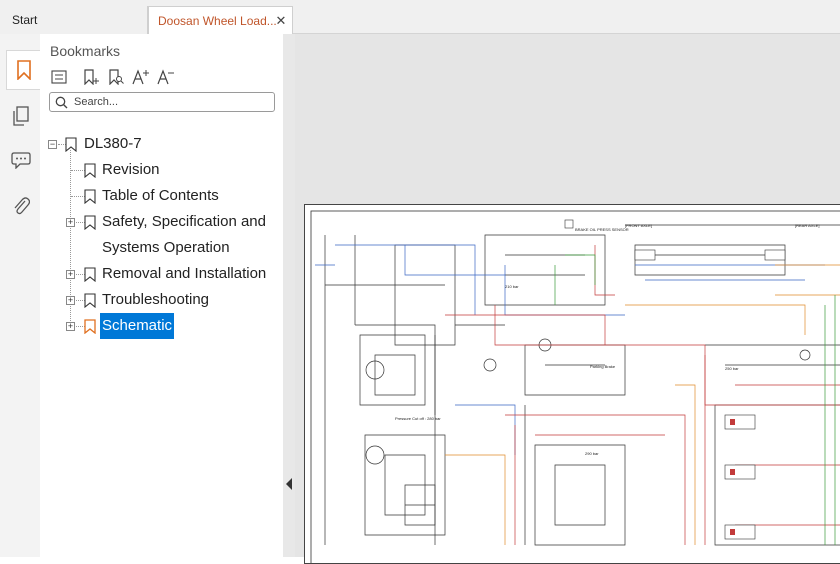 Image resolution: width=840 pixels, height=564 pixels. I want to click on tree-node-root: − DL380-7, so click(161, 144).